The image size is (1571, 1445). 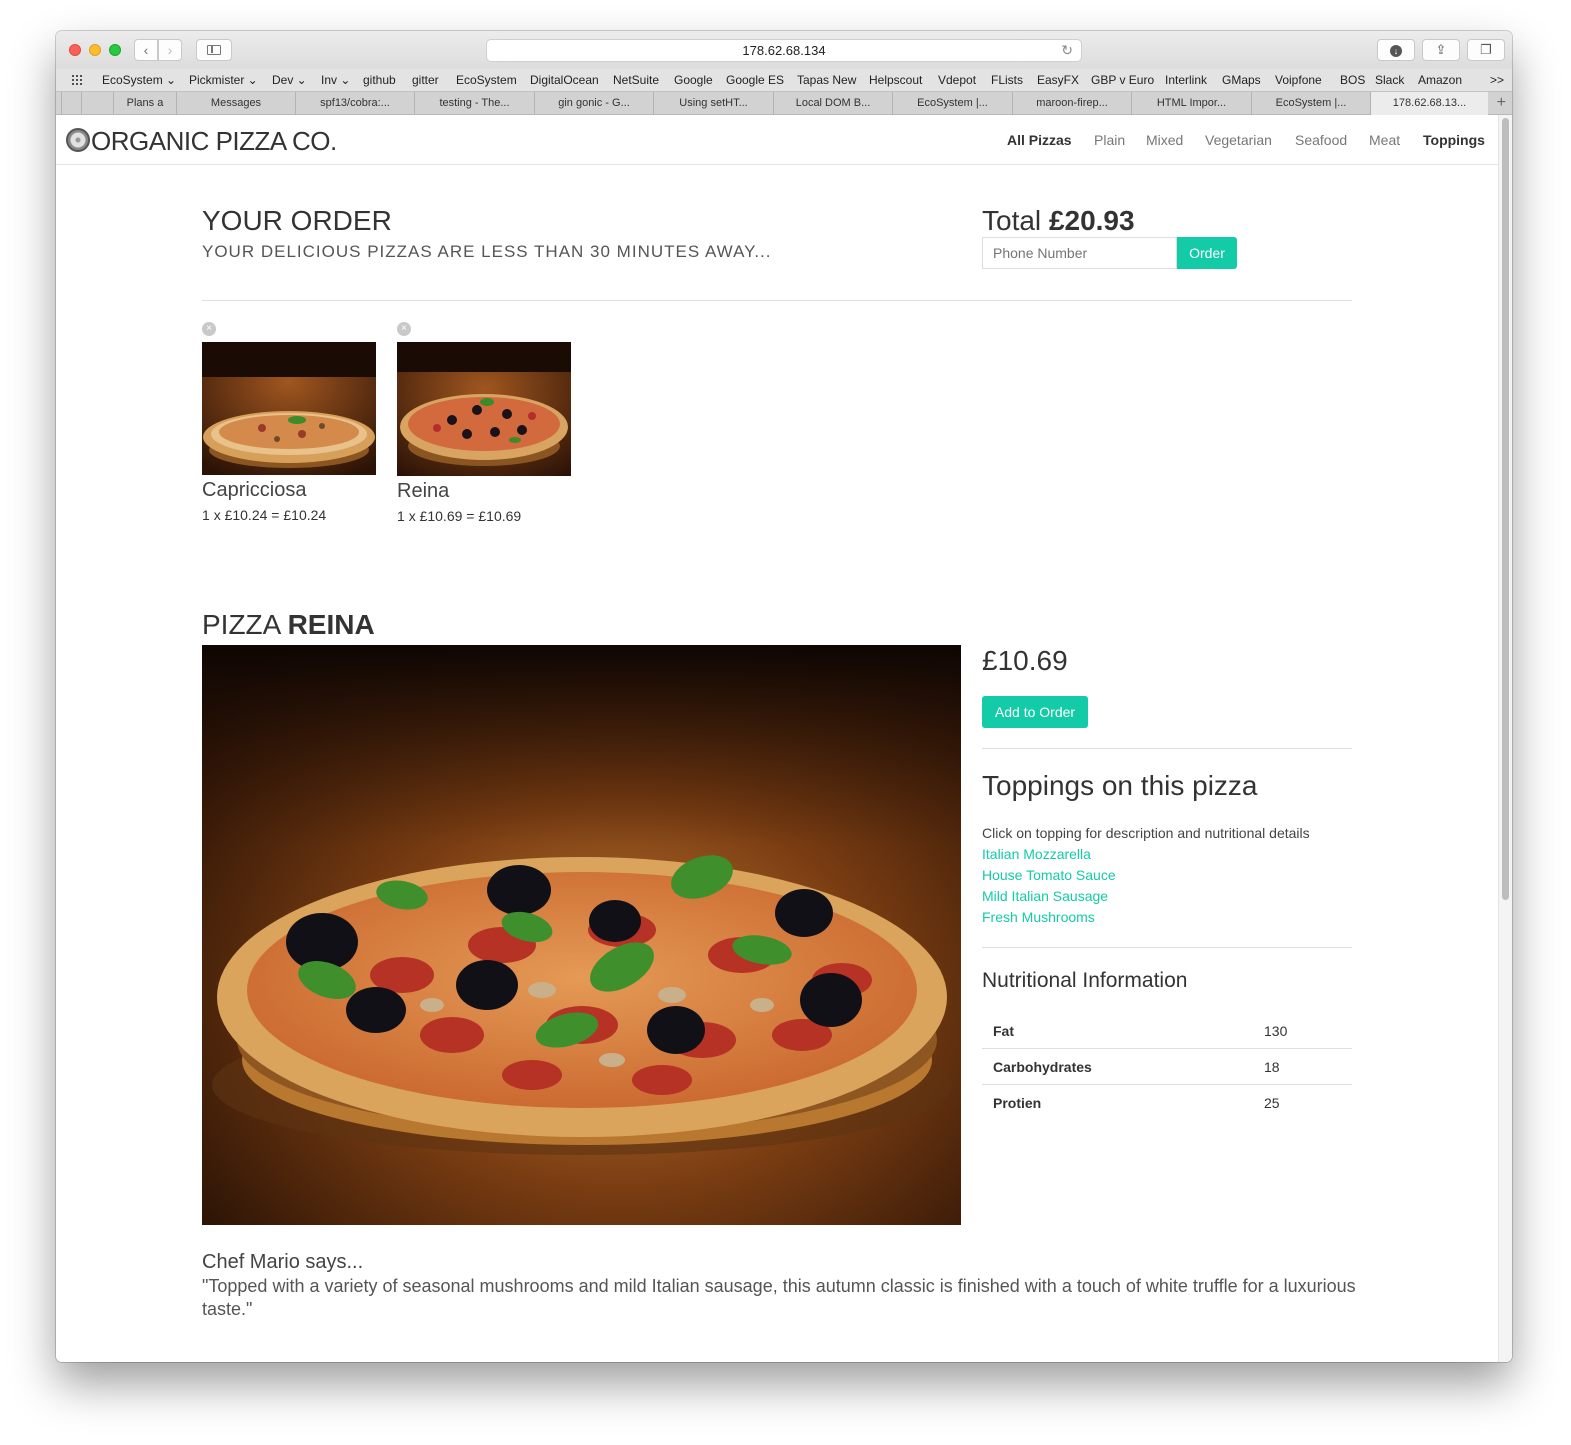 What do you see at coordinates (441, 516) in the screenshot?
I see `item-price: £10.69` at bounding box center [441, 516].